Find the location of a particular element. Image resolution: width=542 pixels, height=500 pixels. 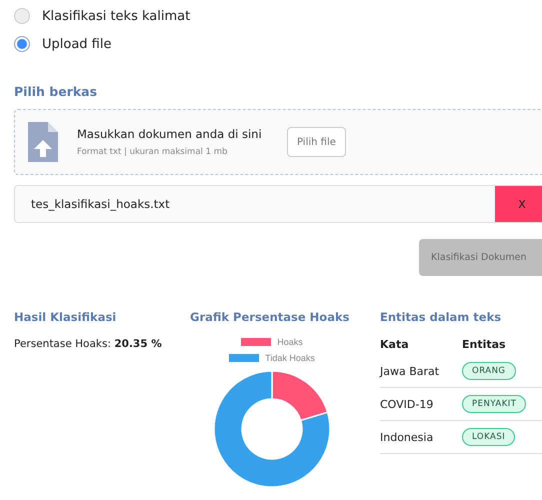

upload-area: Masukkan dokumen anda di sini Format txt | ukuran maksimal 1 mb Pilih file is located at coordinates (278, 142).